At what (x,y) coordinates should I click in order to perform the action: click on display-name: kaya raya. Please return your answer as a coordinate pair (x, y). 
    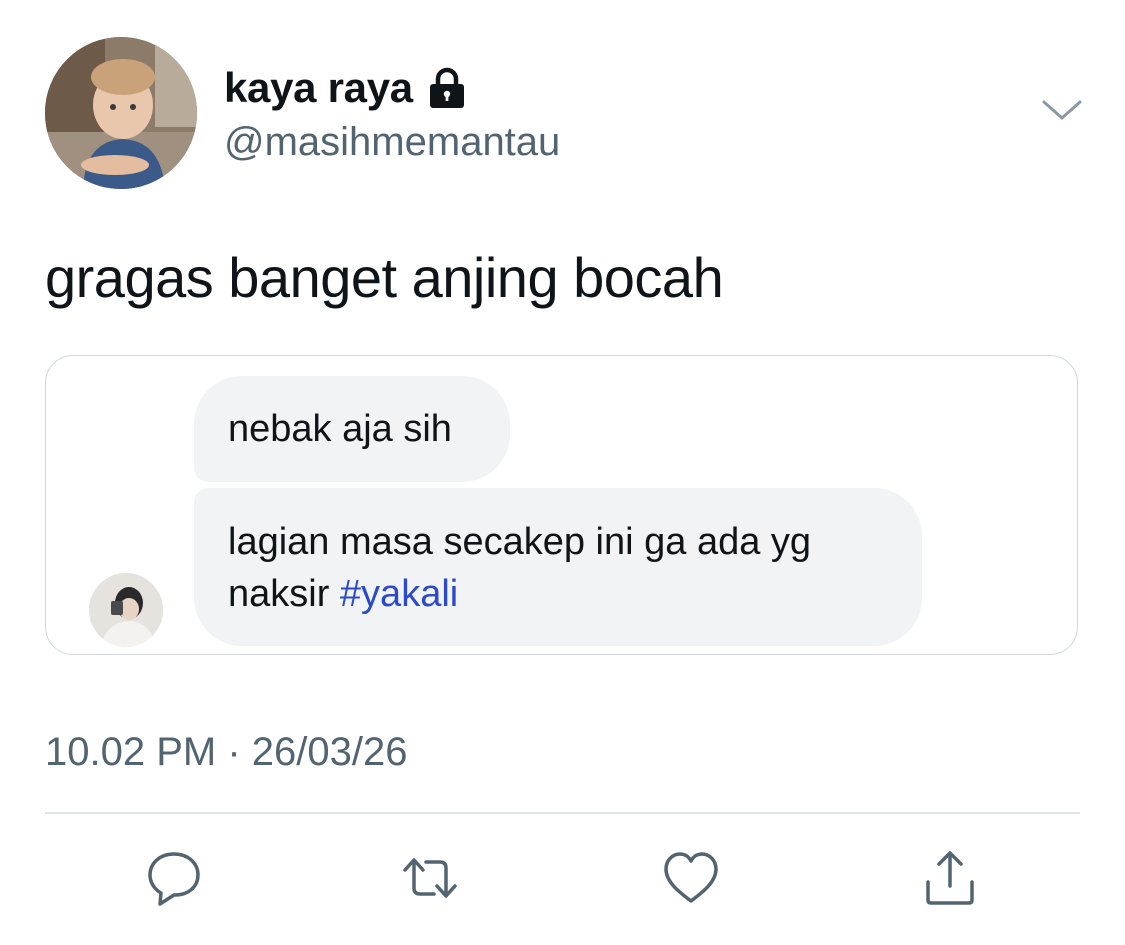
    Looking at the image, I should click on (345, 88).